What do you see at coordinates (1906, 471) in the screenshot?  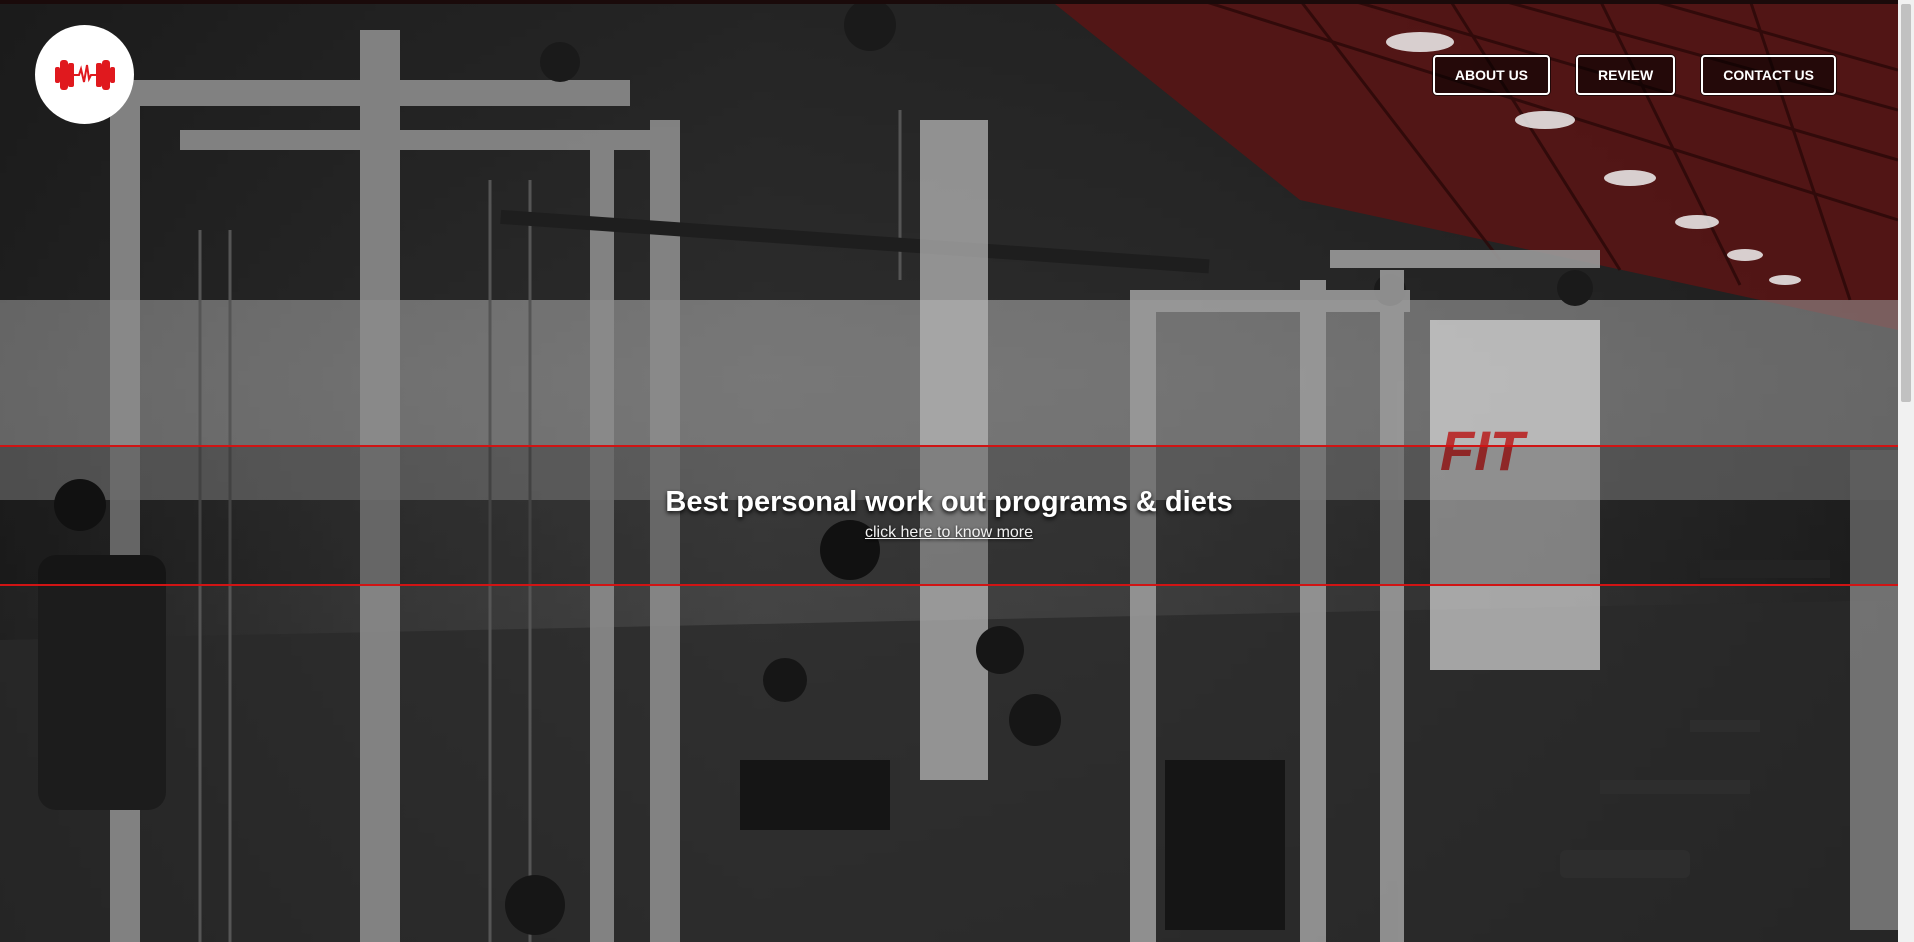 I see `page-scrollbar` at bounding box center [1906, 471].